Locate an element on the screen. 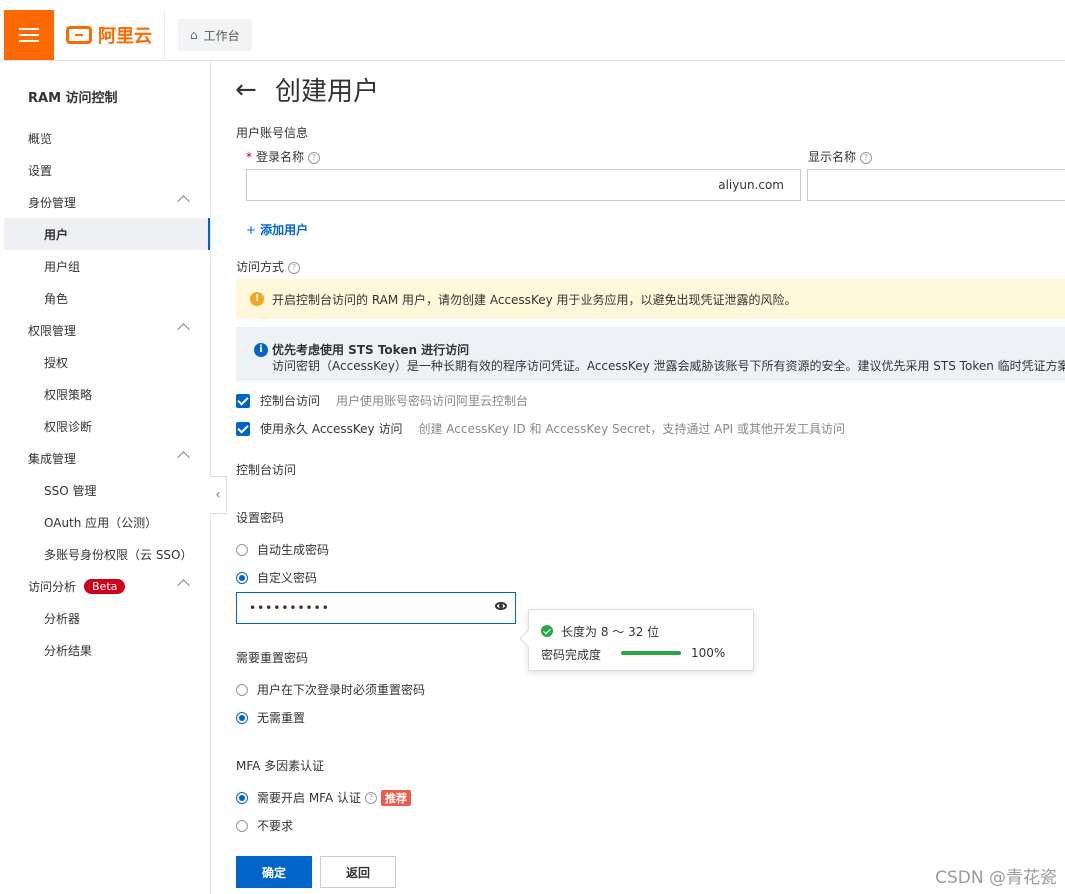 The height and width of the screenshot is (894, 1065). sidebar-item-grants: 授权 is located at coordinates (107, 362).